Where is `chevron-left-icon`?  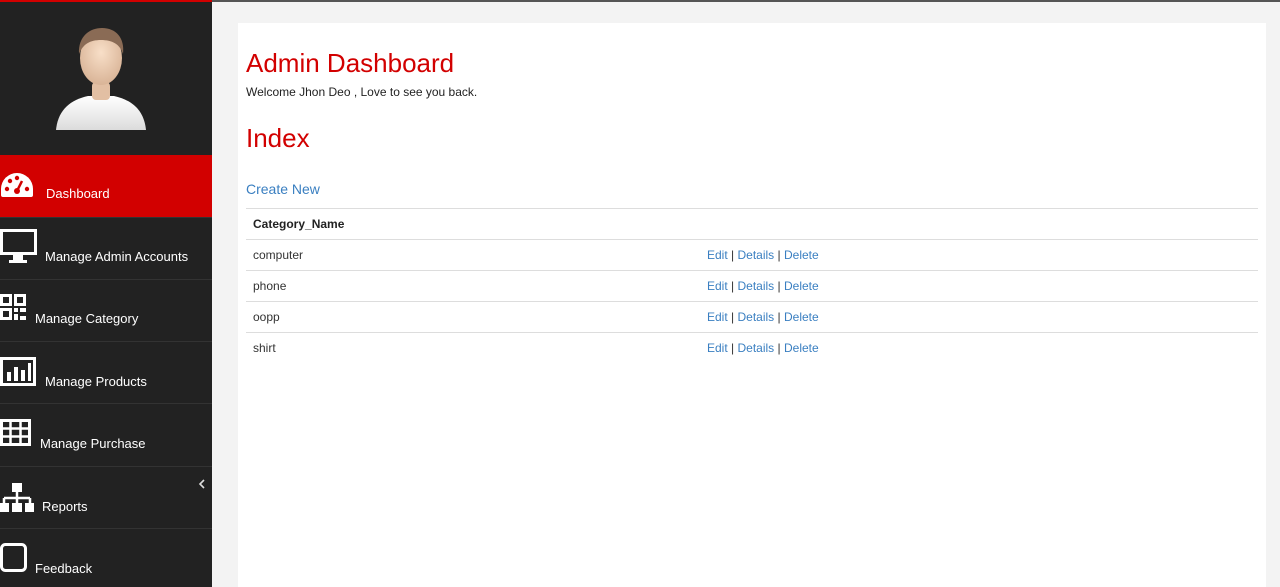 chevron-left-icon is located at coordinates (202, 484).